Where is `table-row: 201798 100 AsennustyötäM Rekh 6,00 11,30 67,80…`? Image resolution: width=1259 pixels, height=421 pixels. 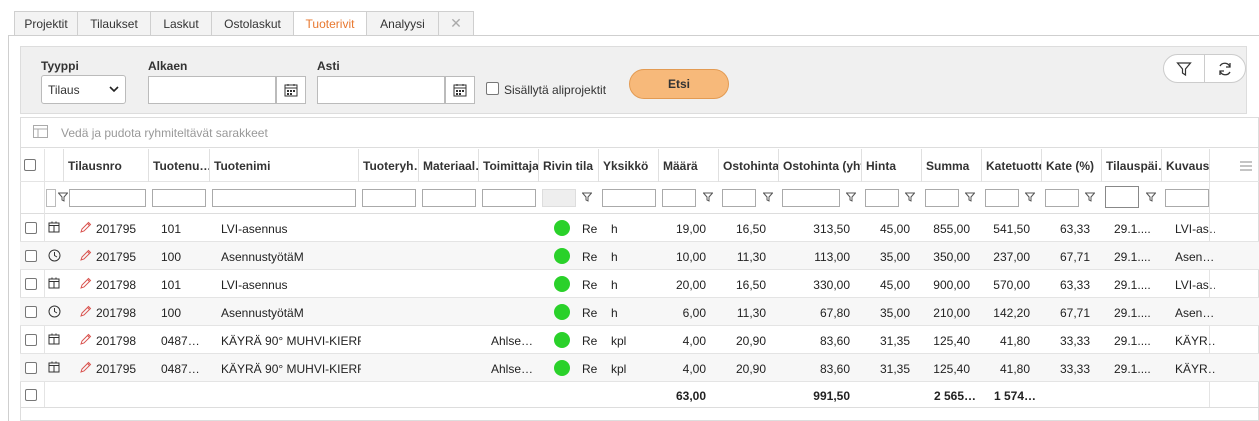 table-row: 201798 100 AsennustyötäM Rekh 6,00 11,30 67,80… is located at coordinates (639, 312).